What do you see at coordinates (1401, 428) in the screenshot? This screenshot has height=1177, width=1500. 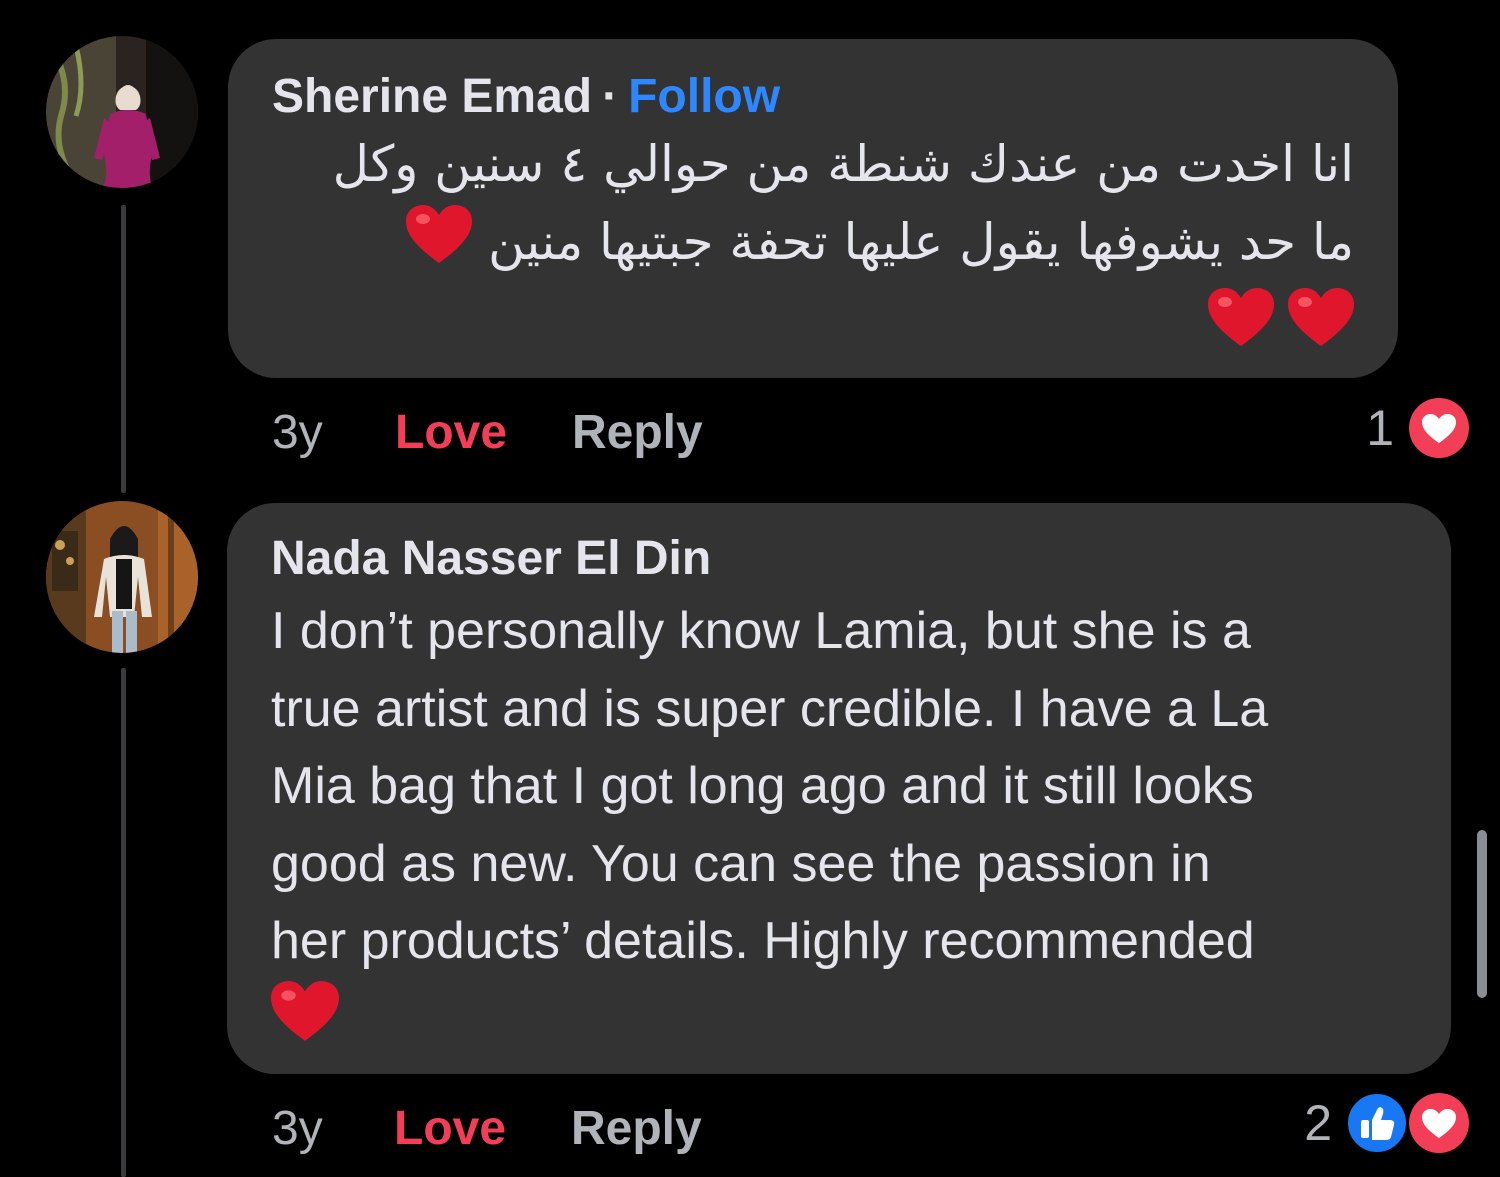 I see `reaction-summary: 1` at bounding box center [1401, 428].